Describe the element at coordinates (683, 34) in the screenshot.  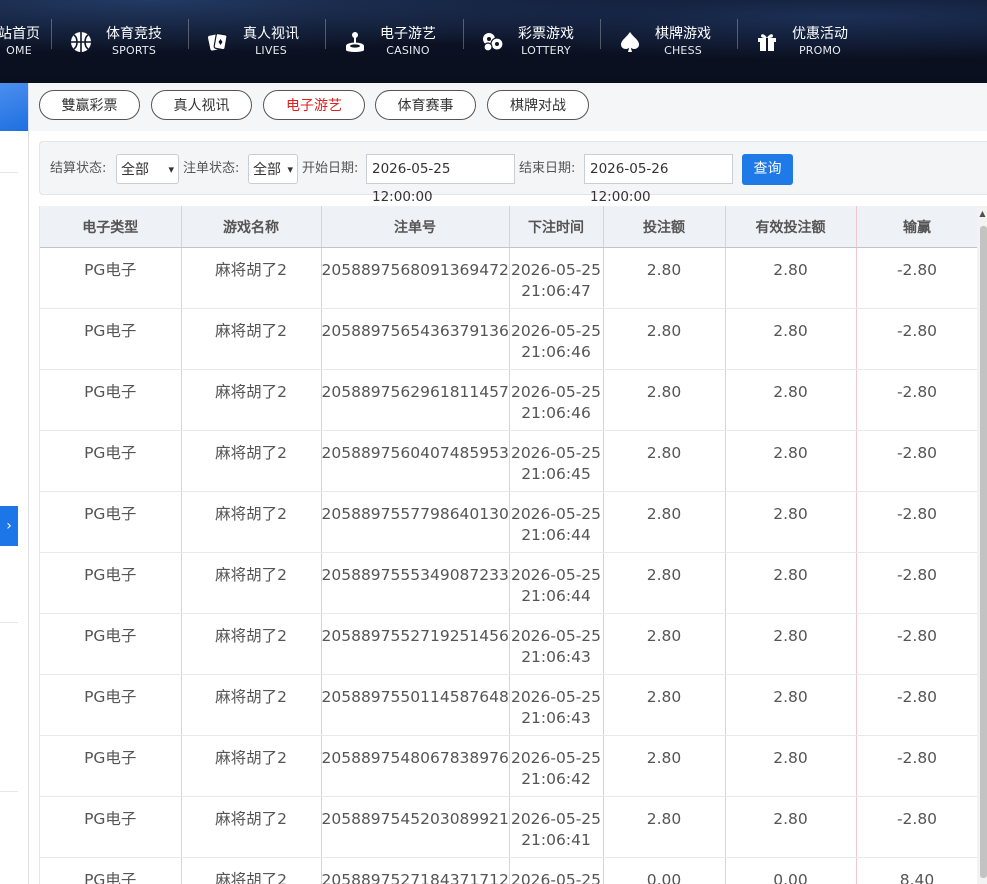
I see `nav-chess-label: 棋牌游戏` at that location.